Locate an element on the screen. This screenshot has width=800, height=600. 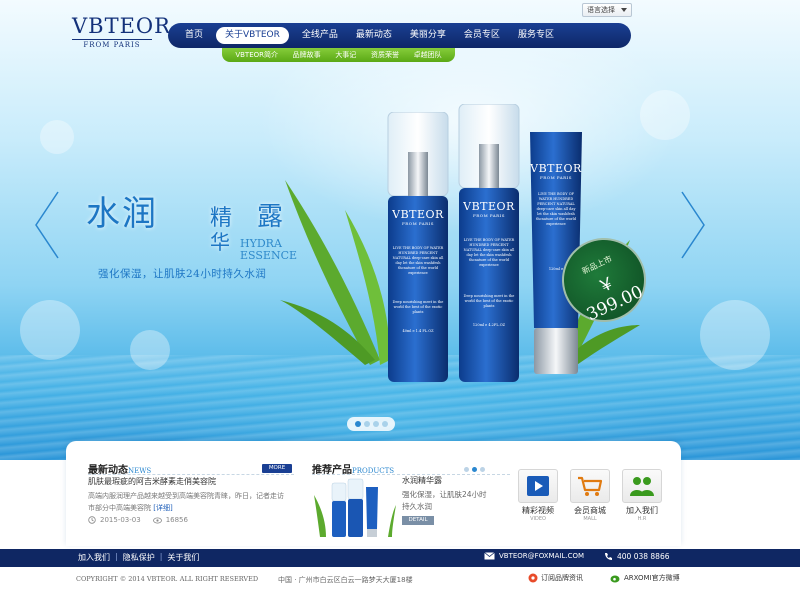
news-meta: 2015-03-03 16856 is located at coordinates (138, 520).